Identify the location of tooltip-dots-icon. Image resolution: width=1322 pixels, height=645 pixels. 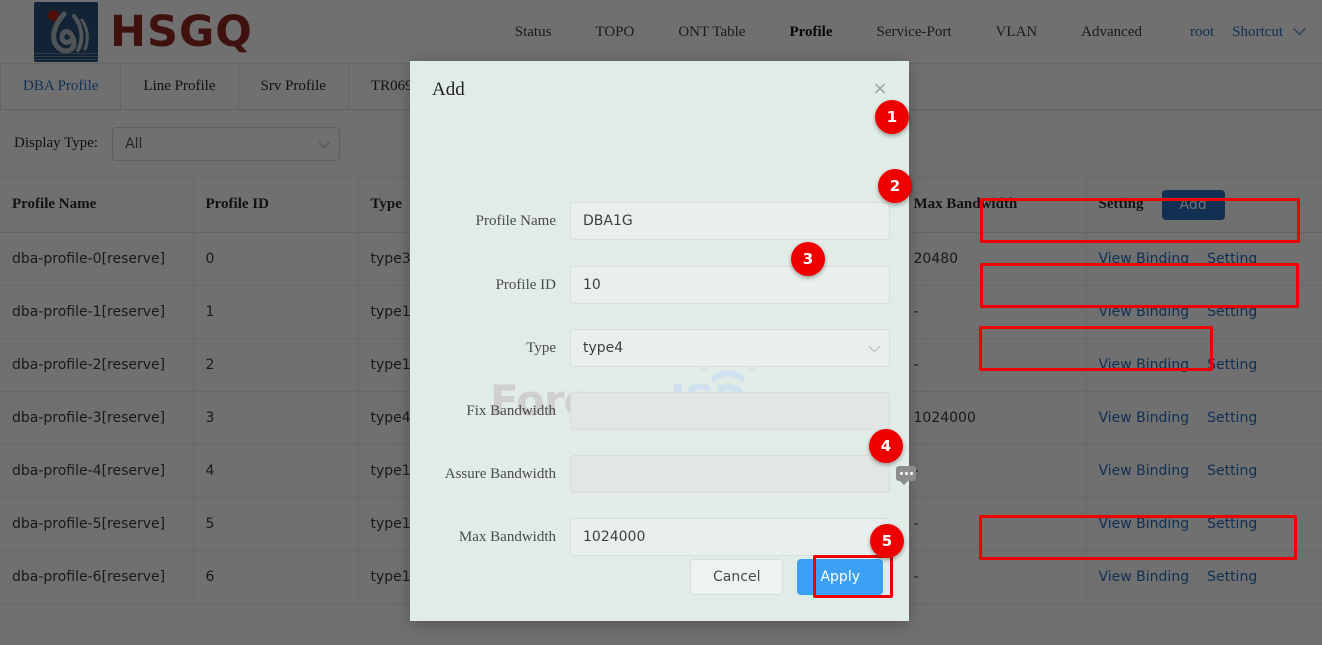
(906, 475).